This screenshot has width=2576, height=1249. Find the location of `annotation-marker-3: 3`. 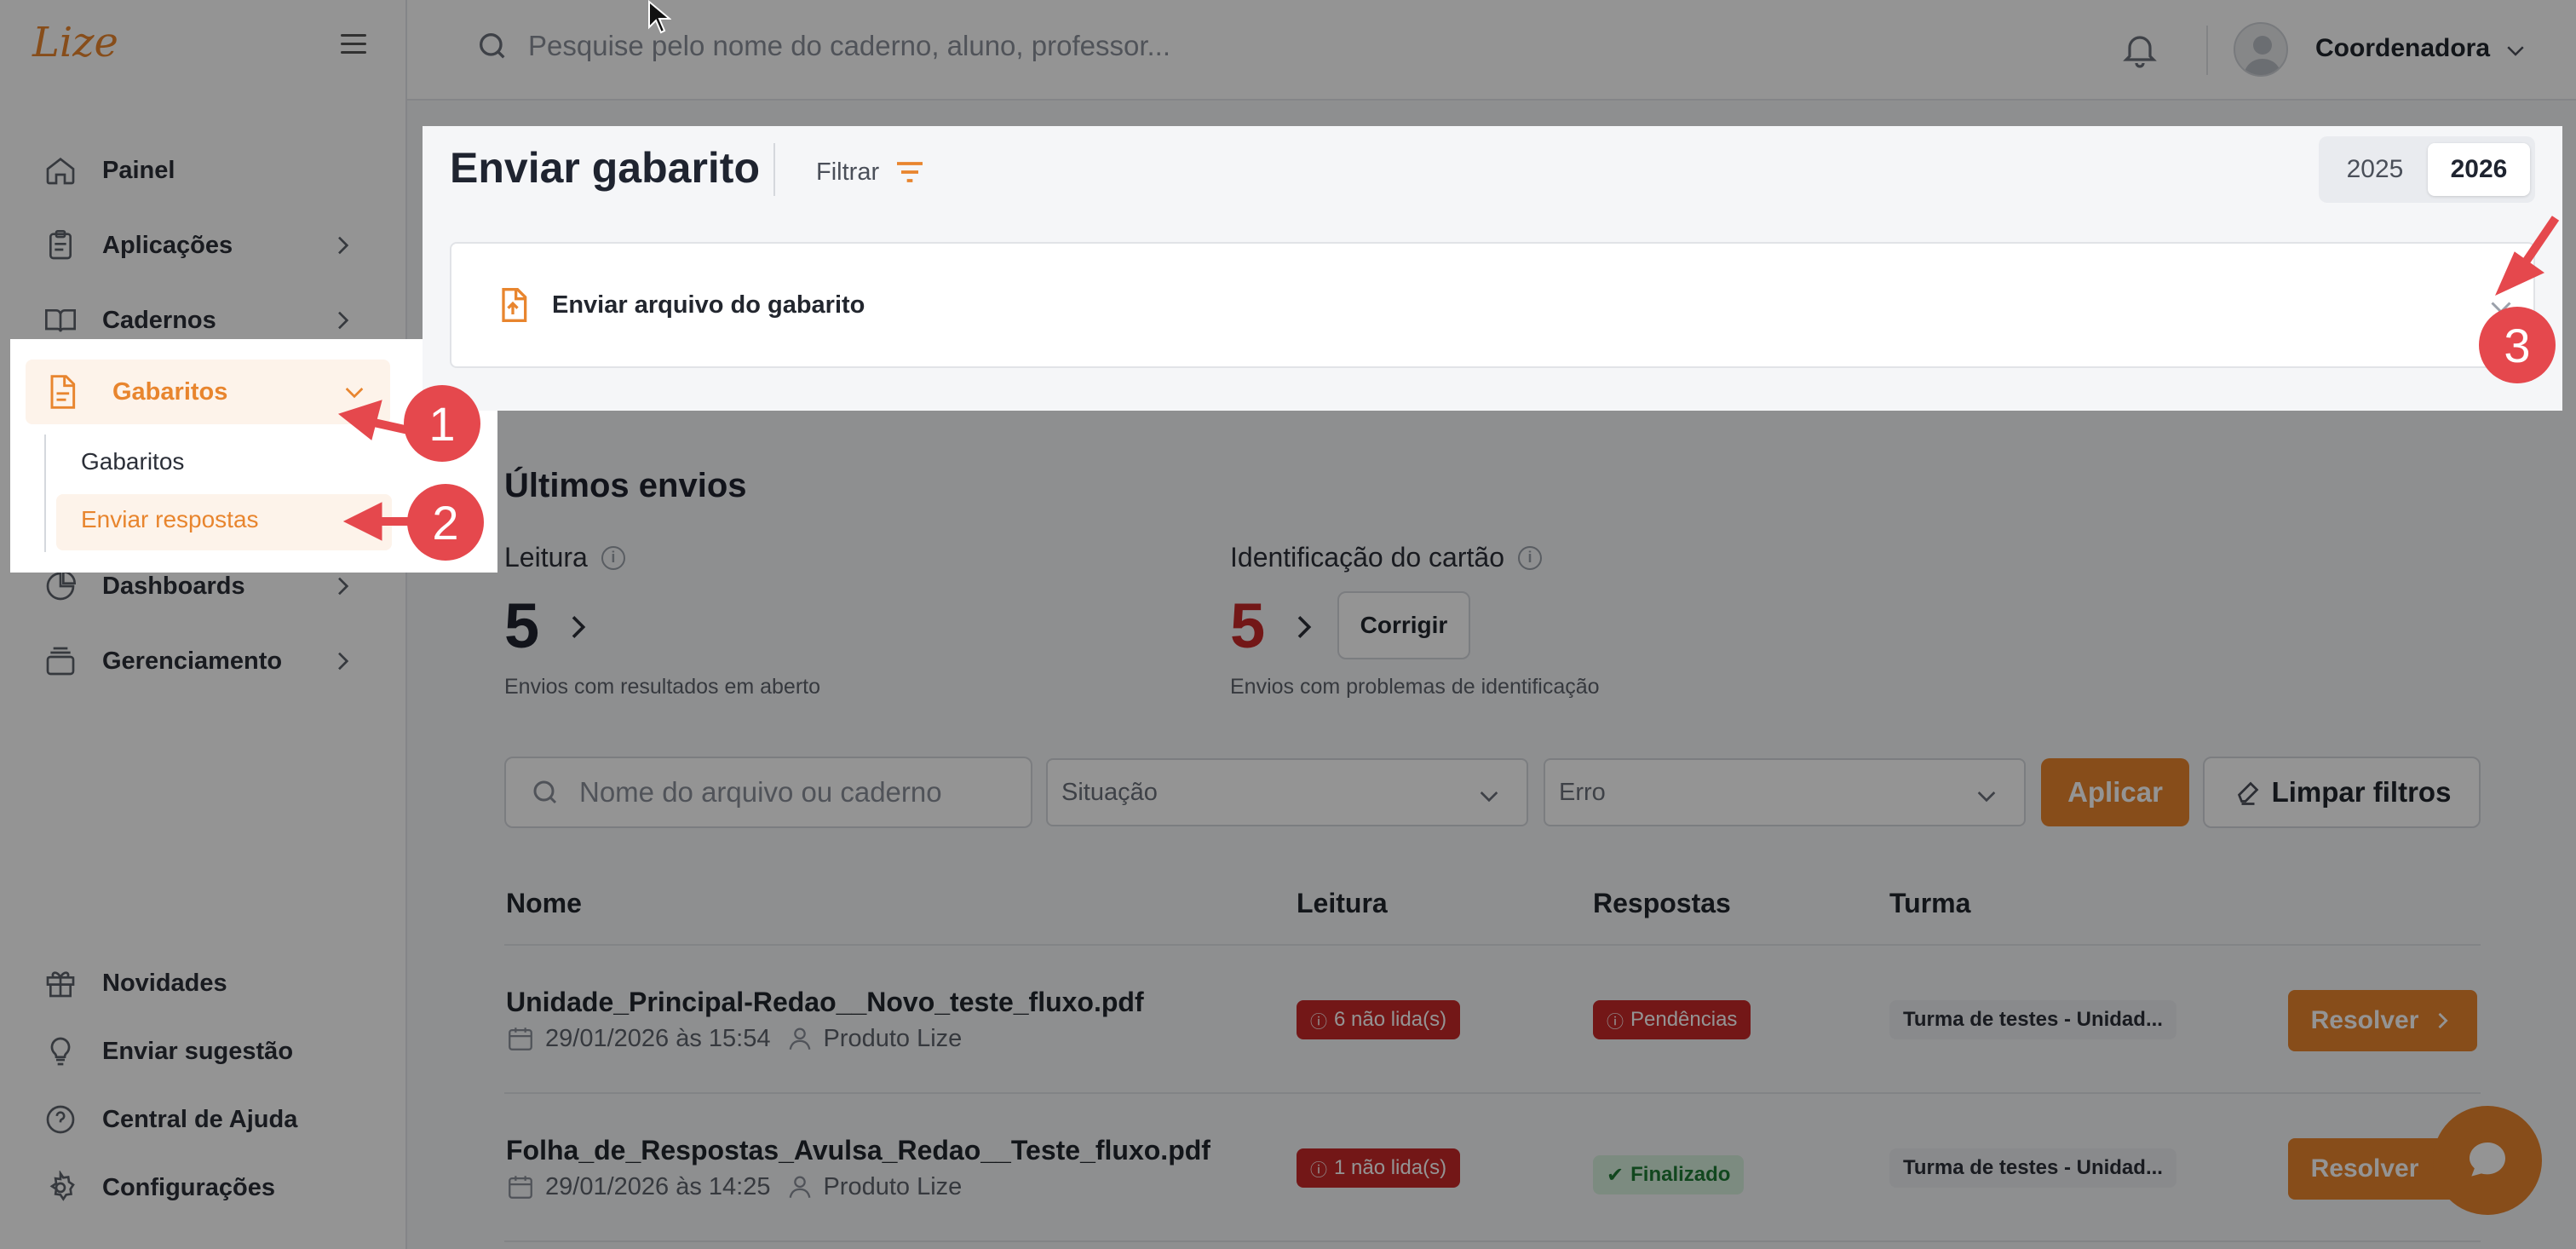

annotation-marker-3: 3 is located at coordinates (2517, 345).